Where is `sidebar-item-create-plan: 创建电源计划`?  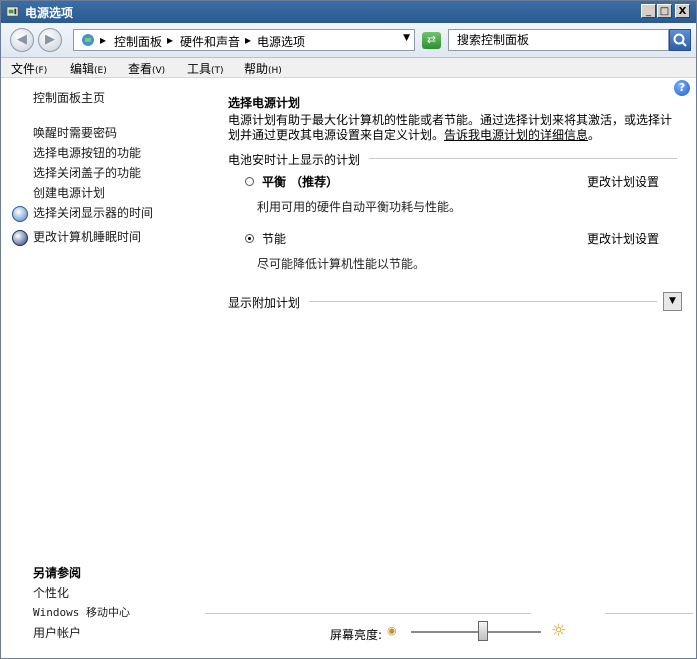 sidebar-item-create-plan: 创建电源计划 is located at coordinates (69, 192).